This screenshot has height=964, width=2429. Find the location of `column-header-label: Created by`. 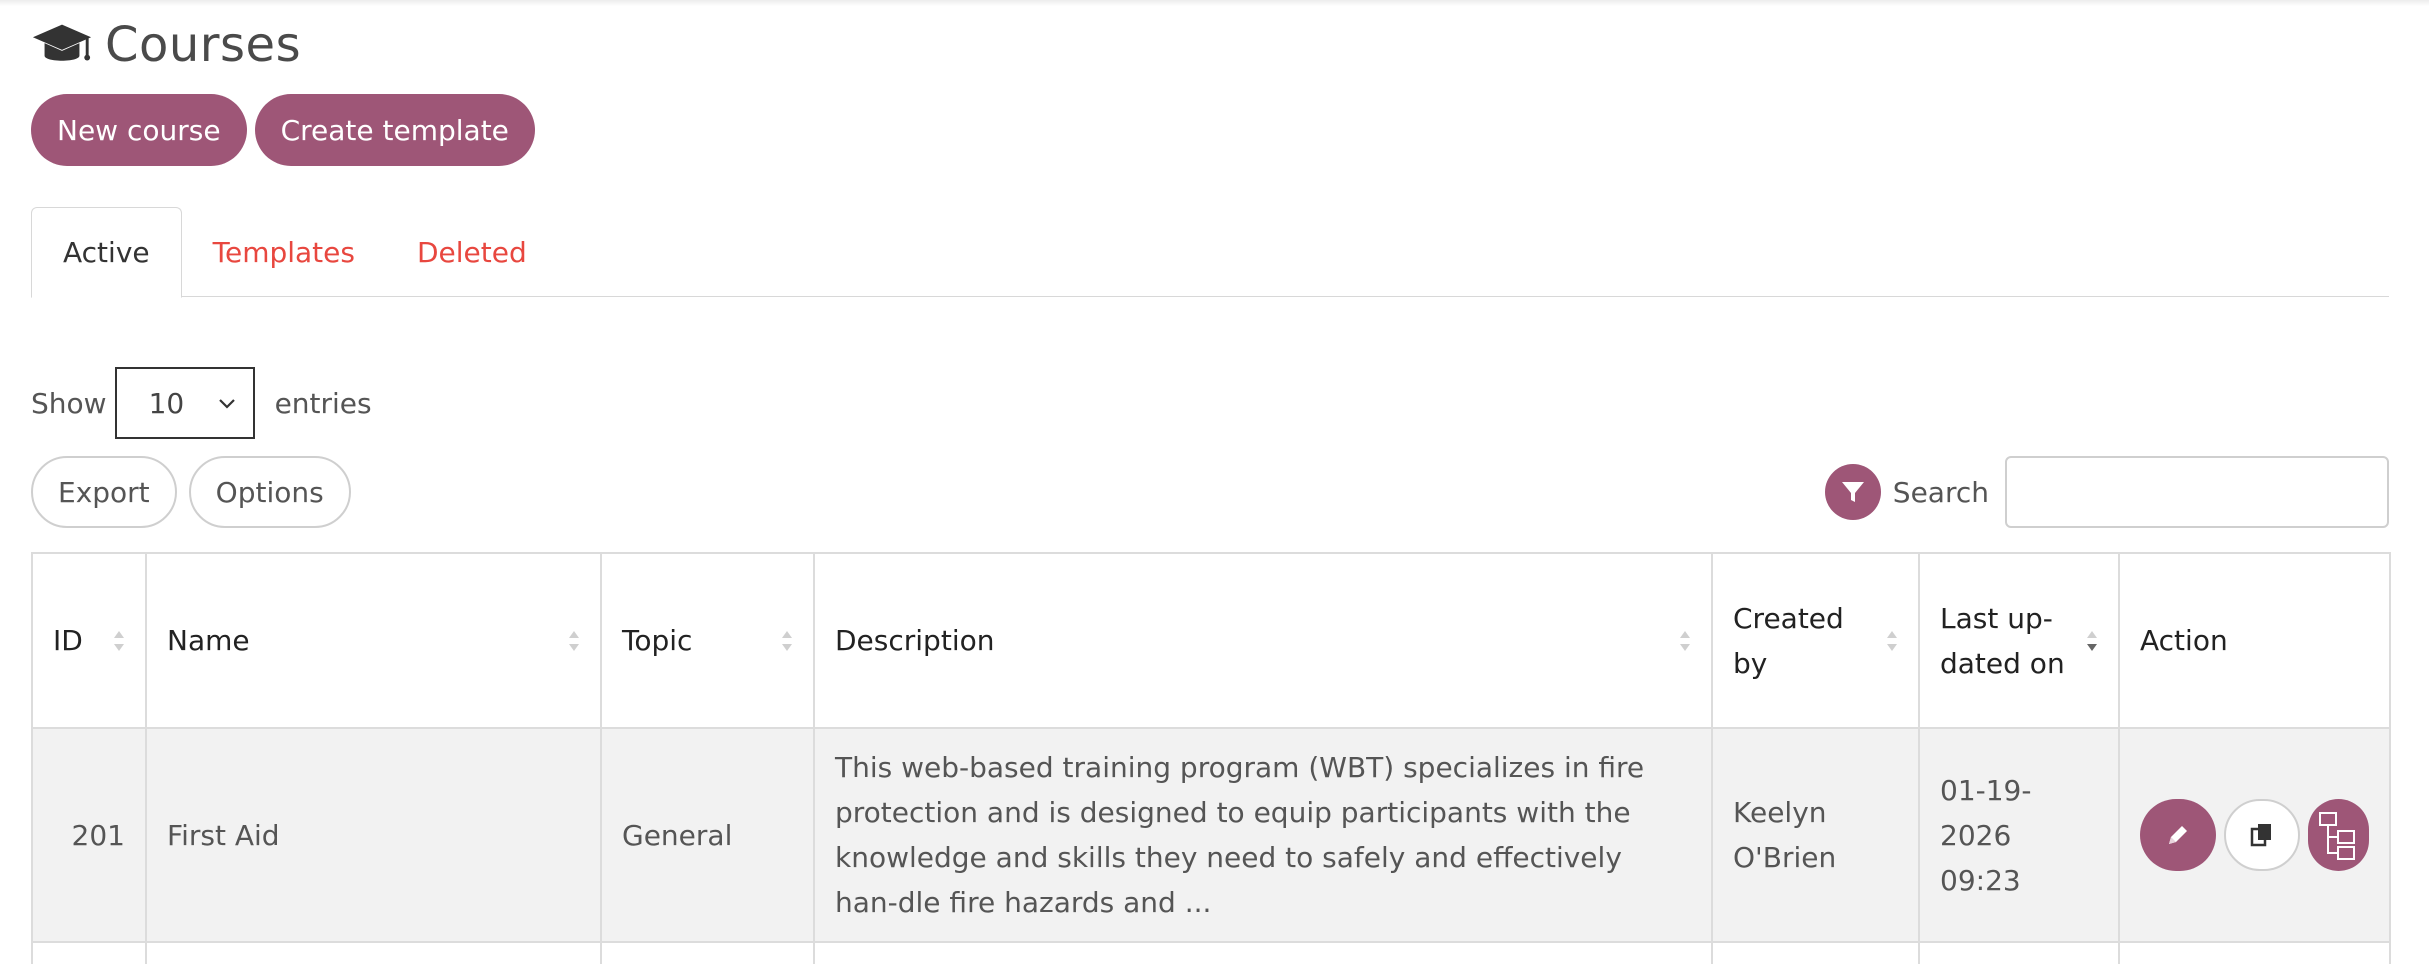

column-header-label: Created by is located at coordinates (1788, 640).